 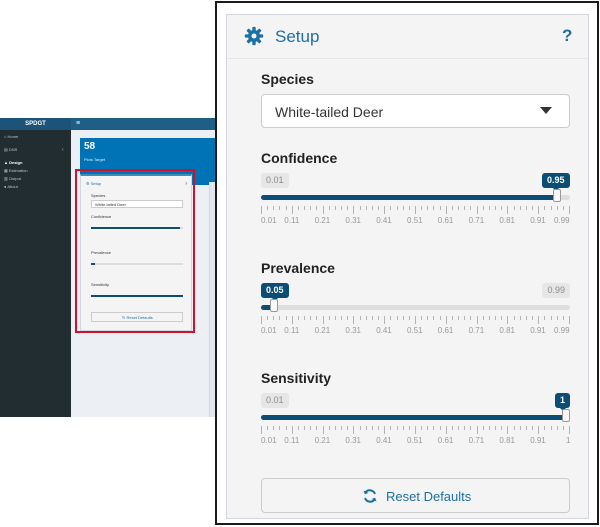 What do you see at coordinates (556, 182) in the screenshot?
I see `slider-value-label: 0.95` at bounding box center [556, 182].